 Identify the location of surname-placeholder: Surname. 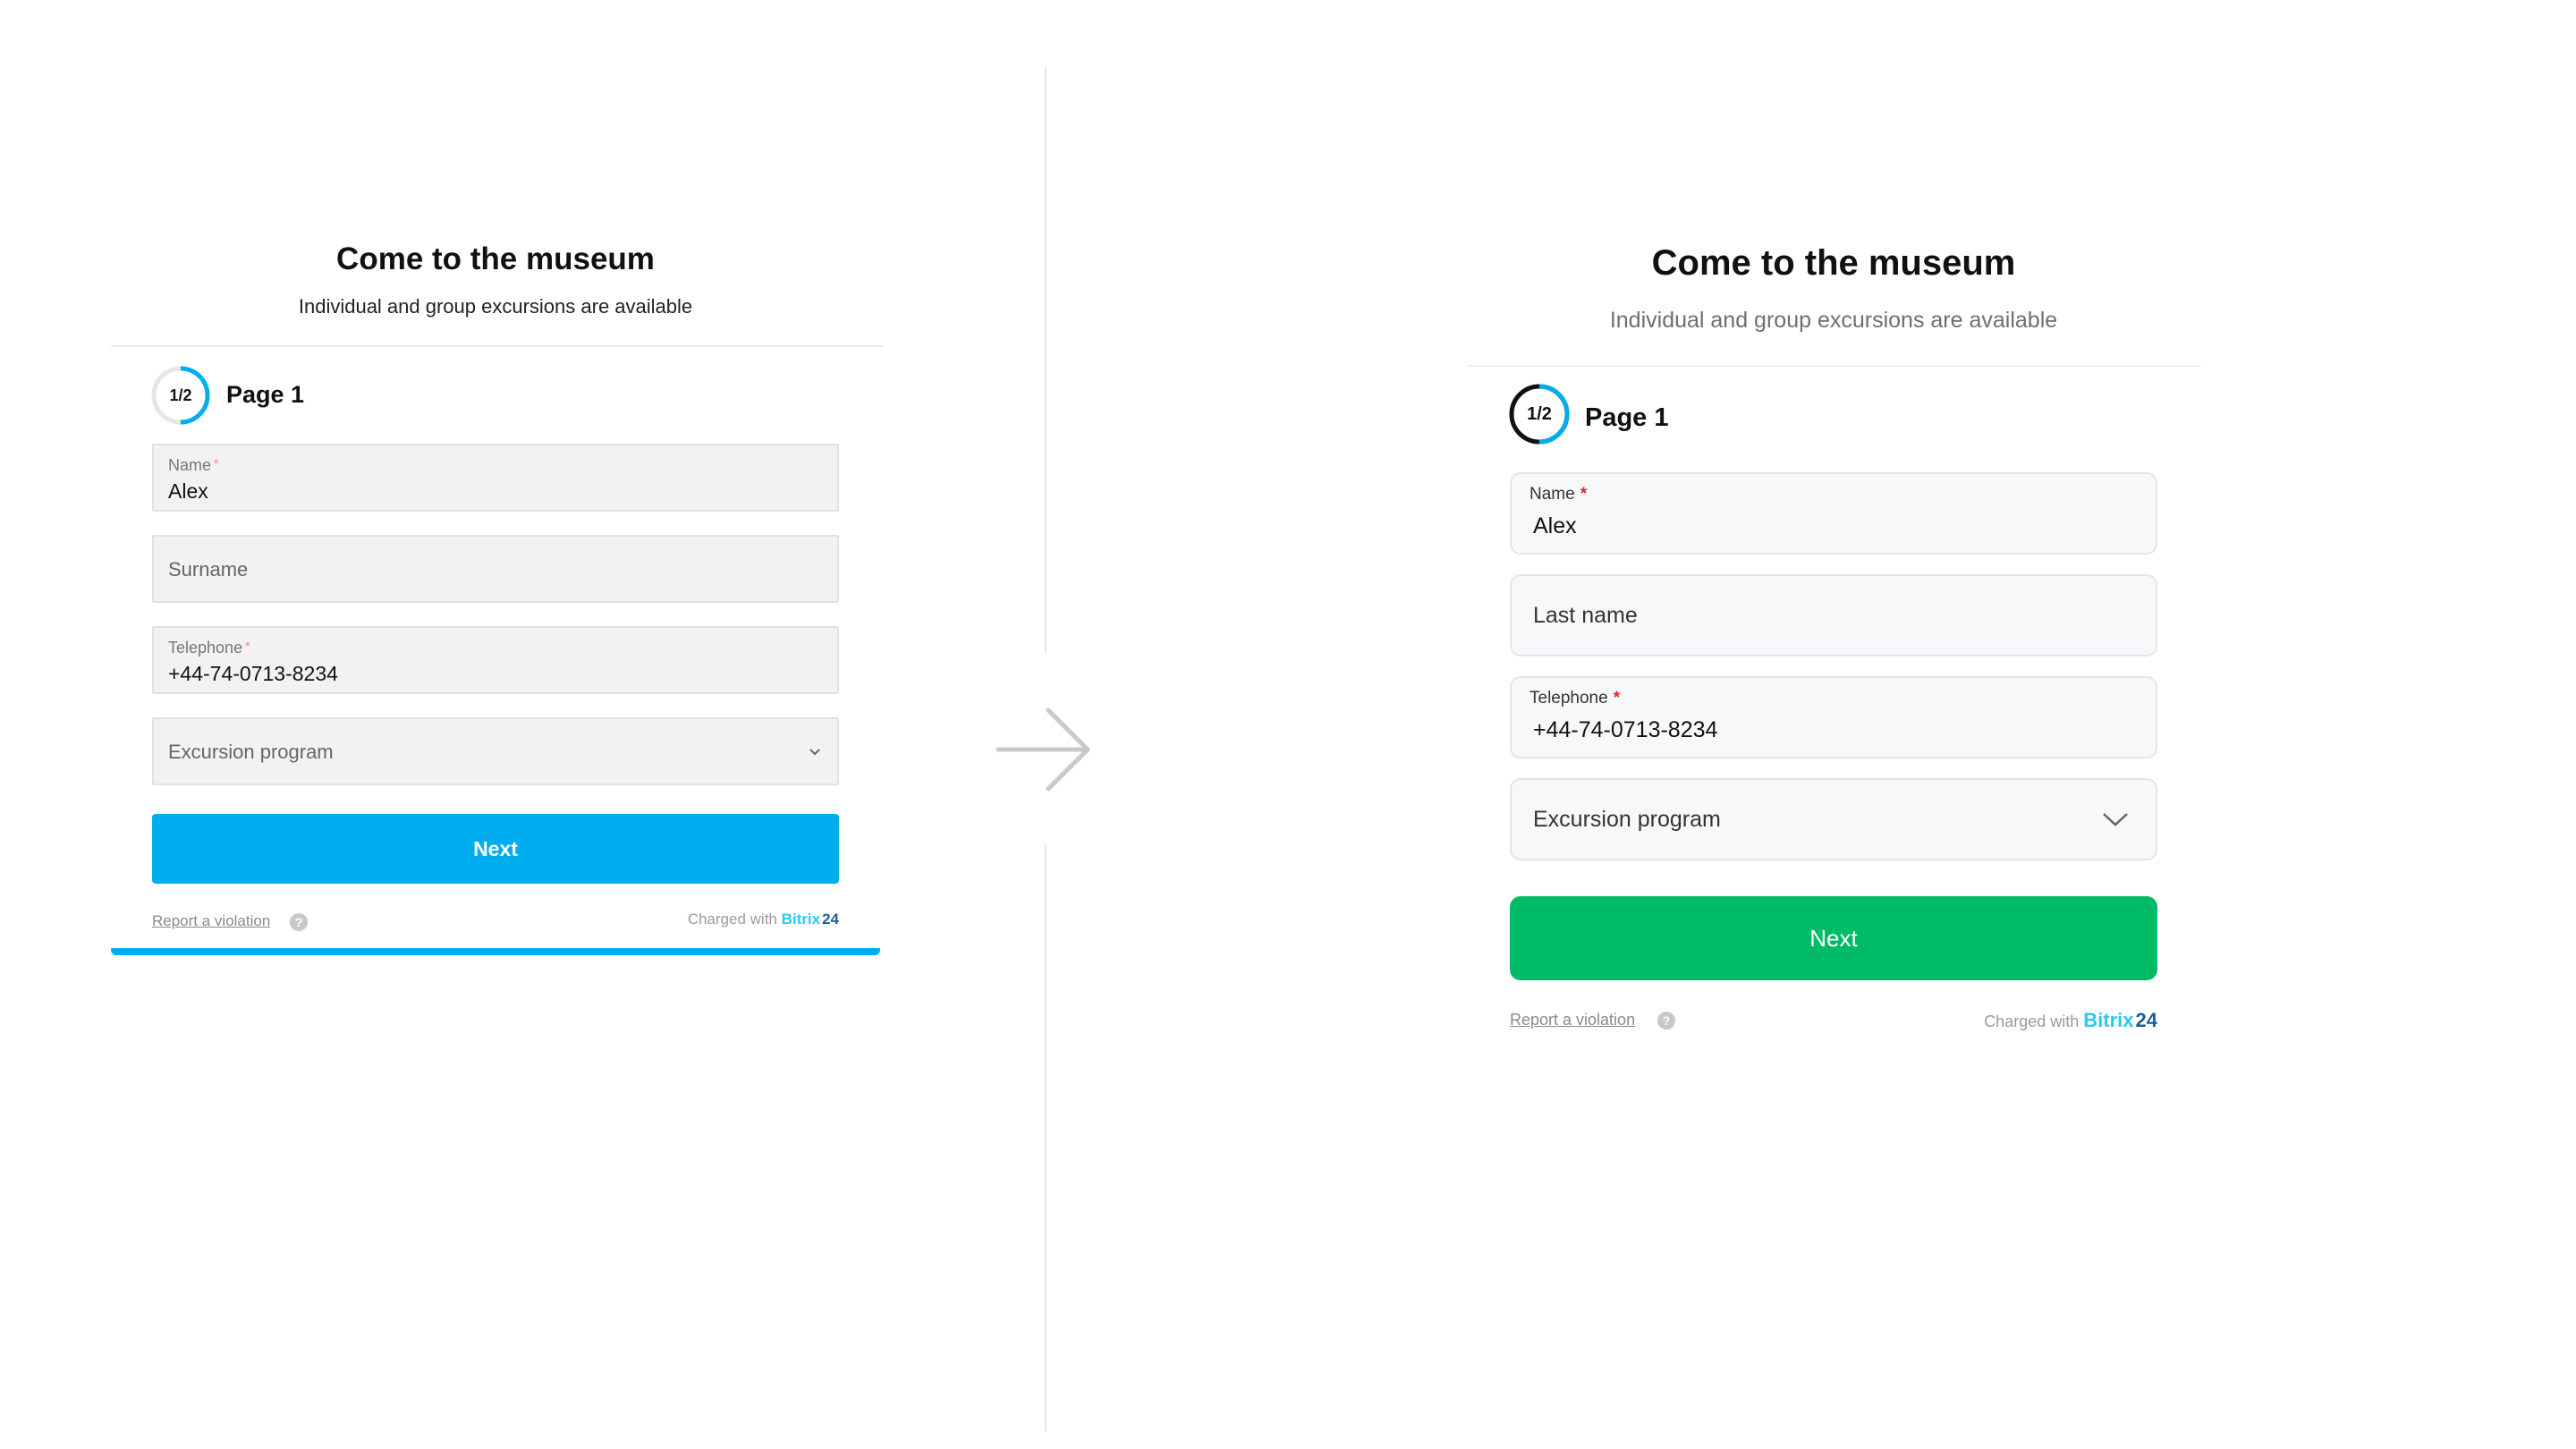
(208, 569).